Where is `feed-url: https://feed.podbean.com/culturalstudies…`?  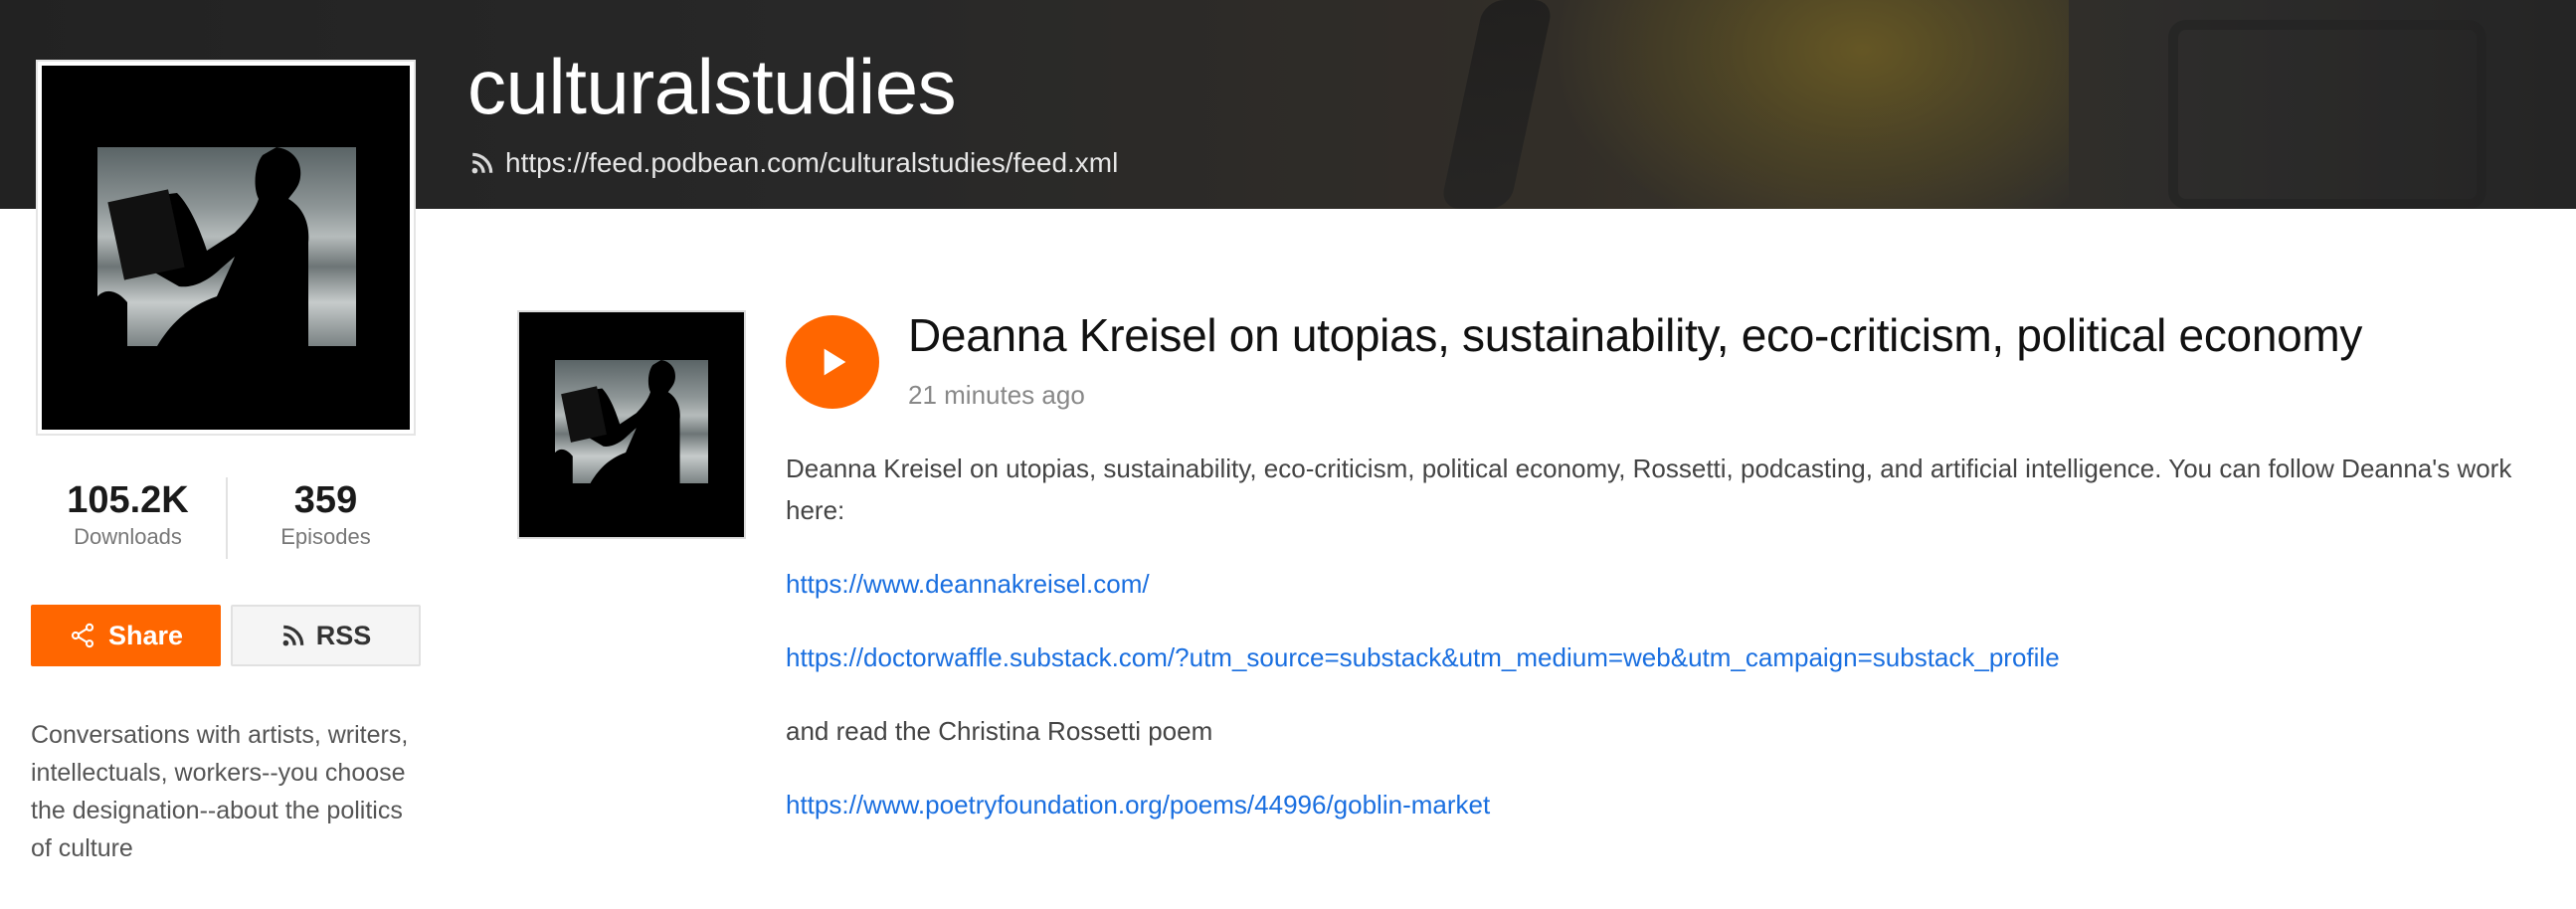 feed-url: https://feed.podbean.com/culturalstudies… is located at coordinates (811, 163).